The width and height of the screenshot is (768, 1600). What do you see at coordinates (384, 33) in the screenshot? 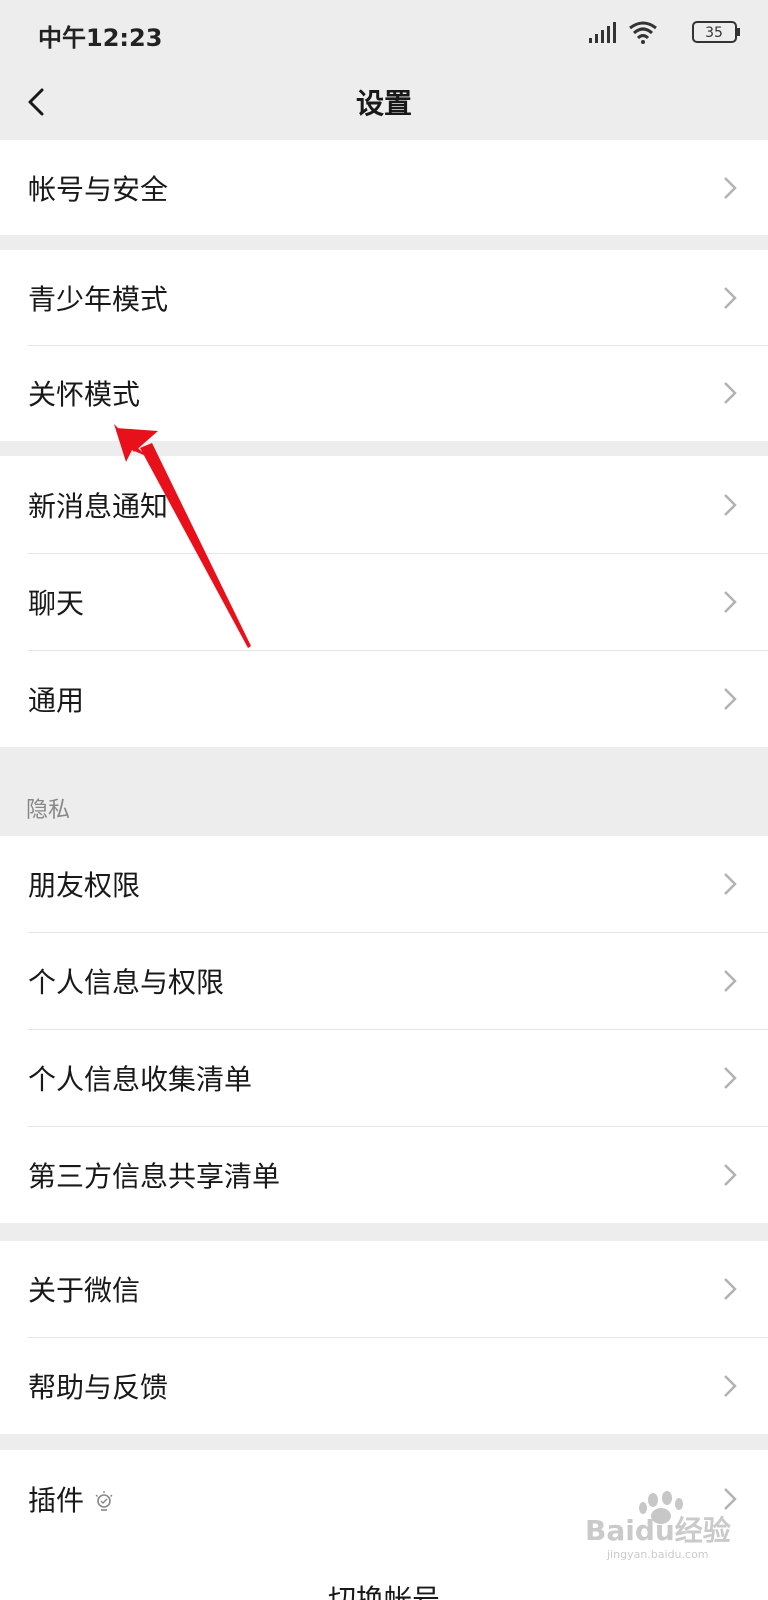
I see `status-bar: 中午12:23 35` at bounding box center [384, 33].